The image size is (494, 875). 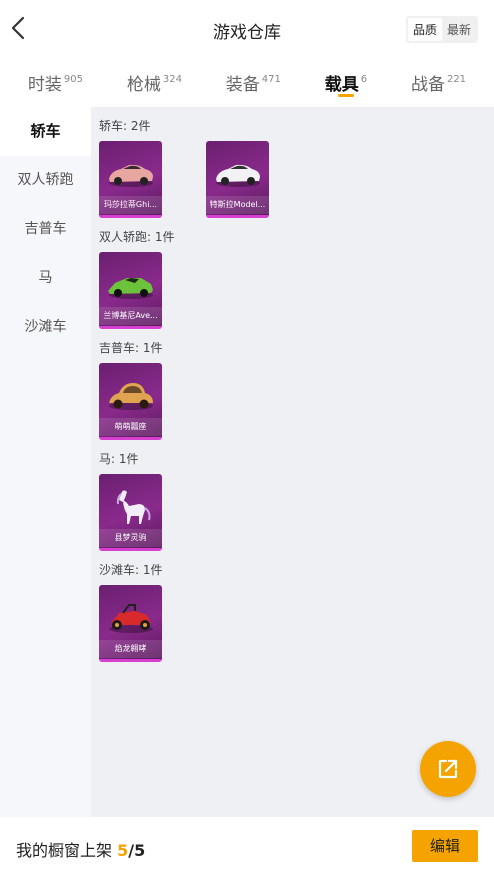 What do you see at coordinates (271, 79) in the screenshot?
I see `tab-count: 471` at bounding box center [271, 79].